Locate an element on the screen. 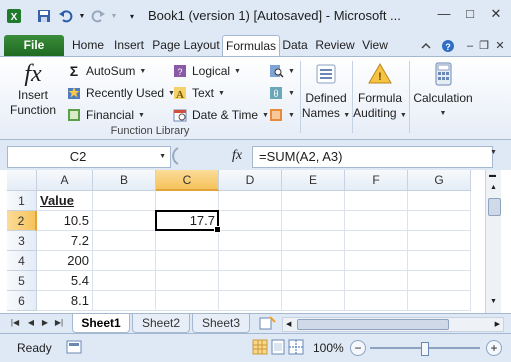  insert-function-fx-icon: fx is located at coordinates (237, 156).